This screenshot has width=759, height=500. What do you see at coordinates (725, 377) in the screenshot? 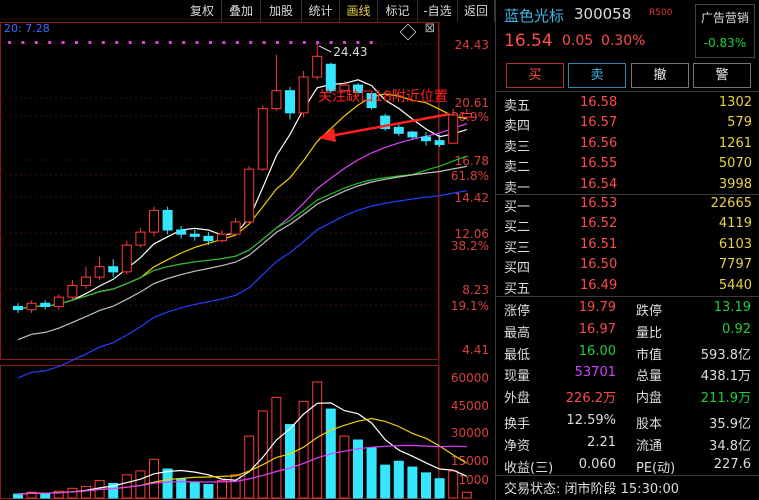
I see `stat-value: 438.1万` at bounding box center [725, 377].